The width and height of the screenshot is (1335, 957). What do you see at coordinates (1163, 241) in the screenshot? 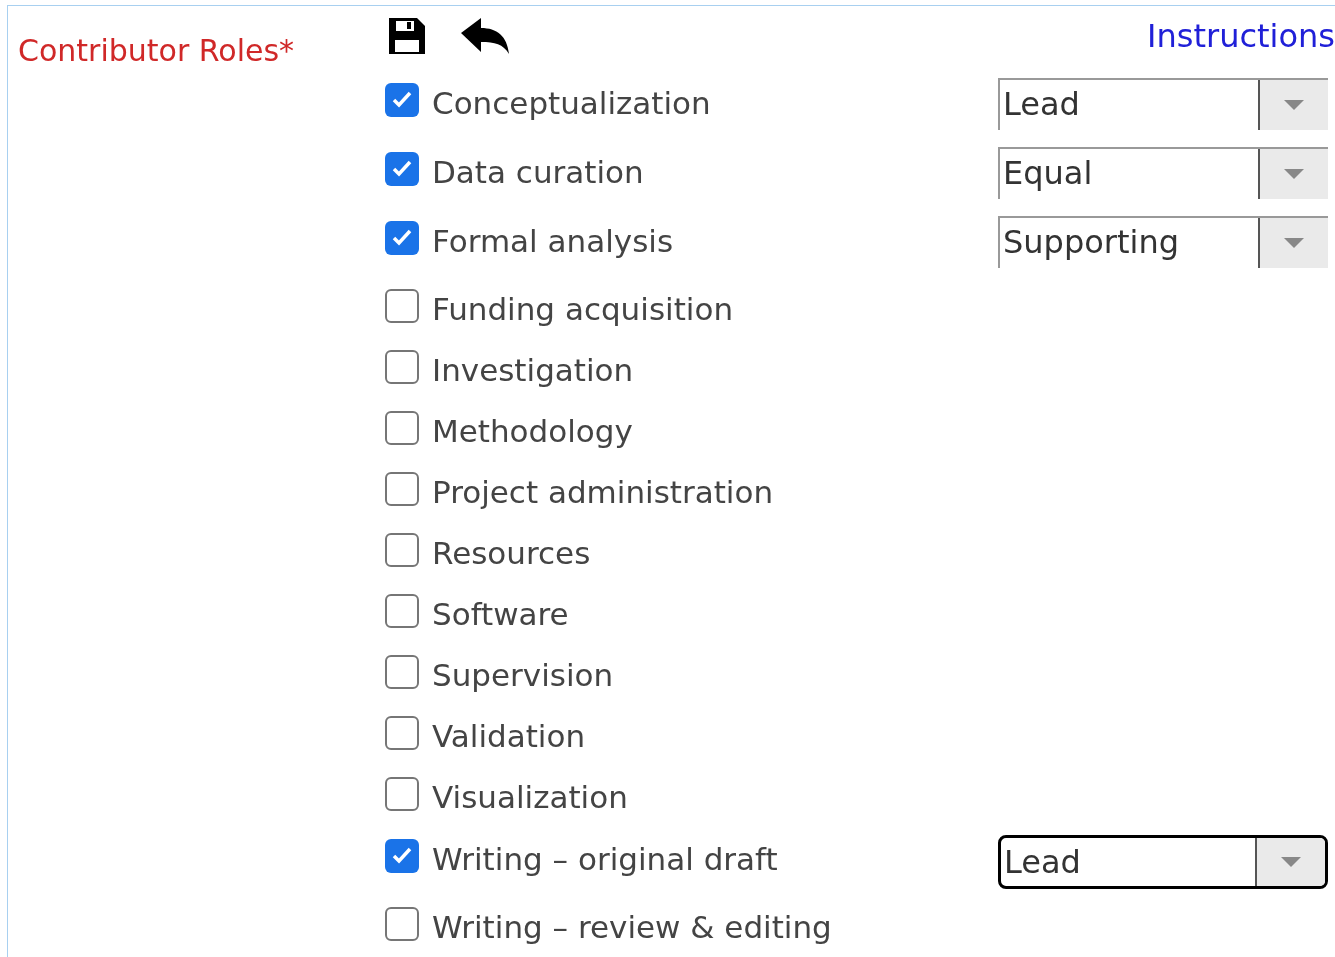
I see `contribution-dropdown: Supporting` at bounding box center [1163, 241].